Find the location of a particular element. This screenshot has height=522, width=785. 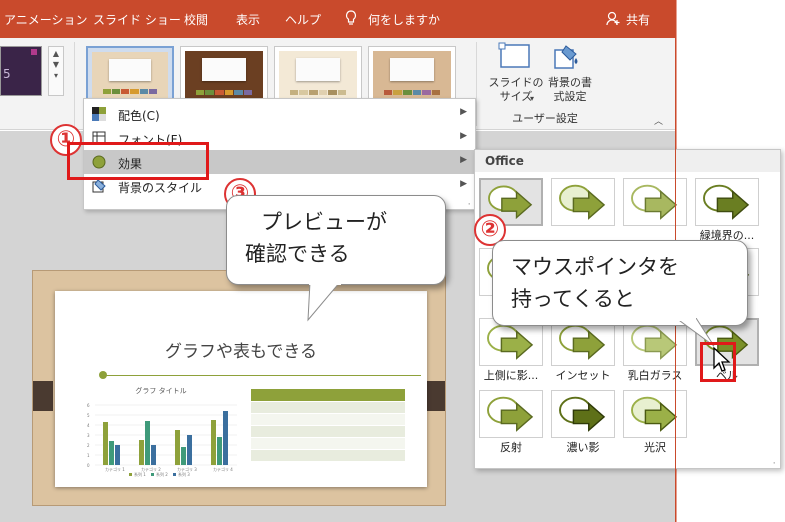

tab-help: ヘルプ is located at coordinates (303, 19).